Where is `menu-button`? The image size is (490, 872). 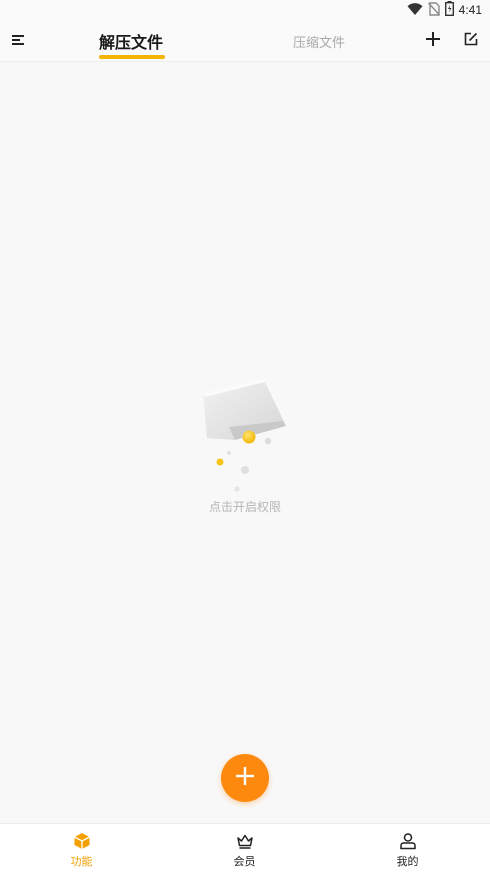 menu-button is located at coordinates (19, 40).